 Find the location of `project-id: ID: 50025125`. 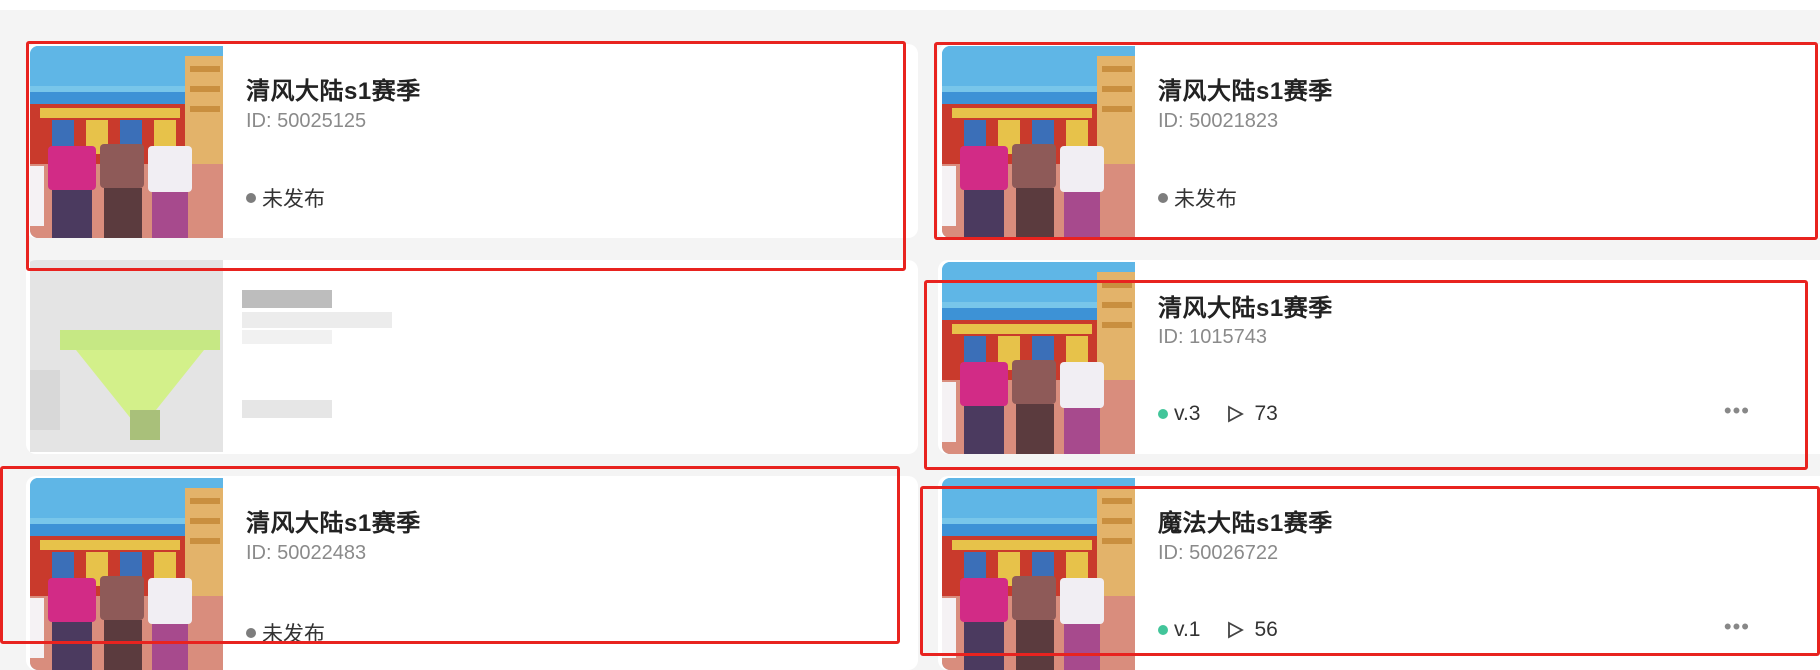

project-id: ID: 50025125 is located at coordinates (306, 121).